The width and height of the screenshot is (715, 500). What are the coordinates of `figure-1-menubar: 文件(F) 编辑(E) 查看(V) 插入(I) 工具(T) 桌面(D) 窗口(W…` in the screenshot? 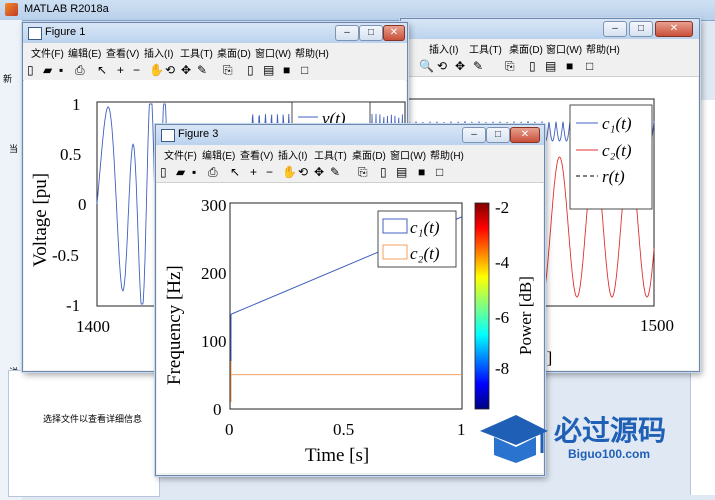 It's located at (215, 51).